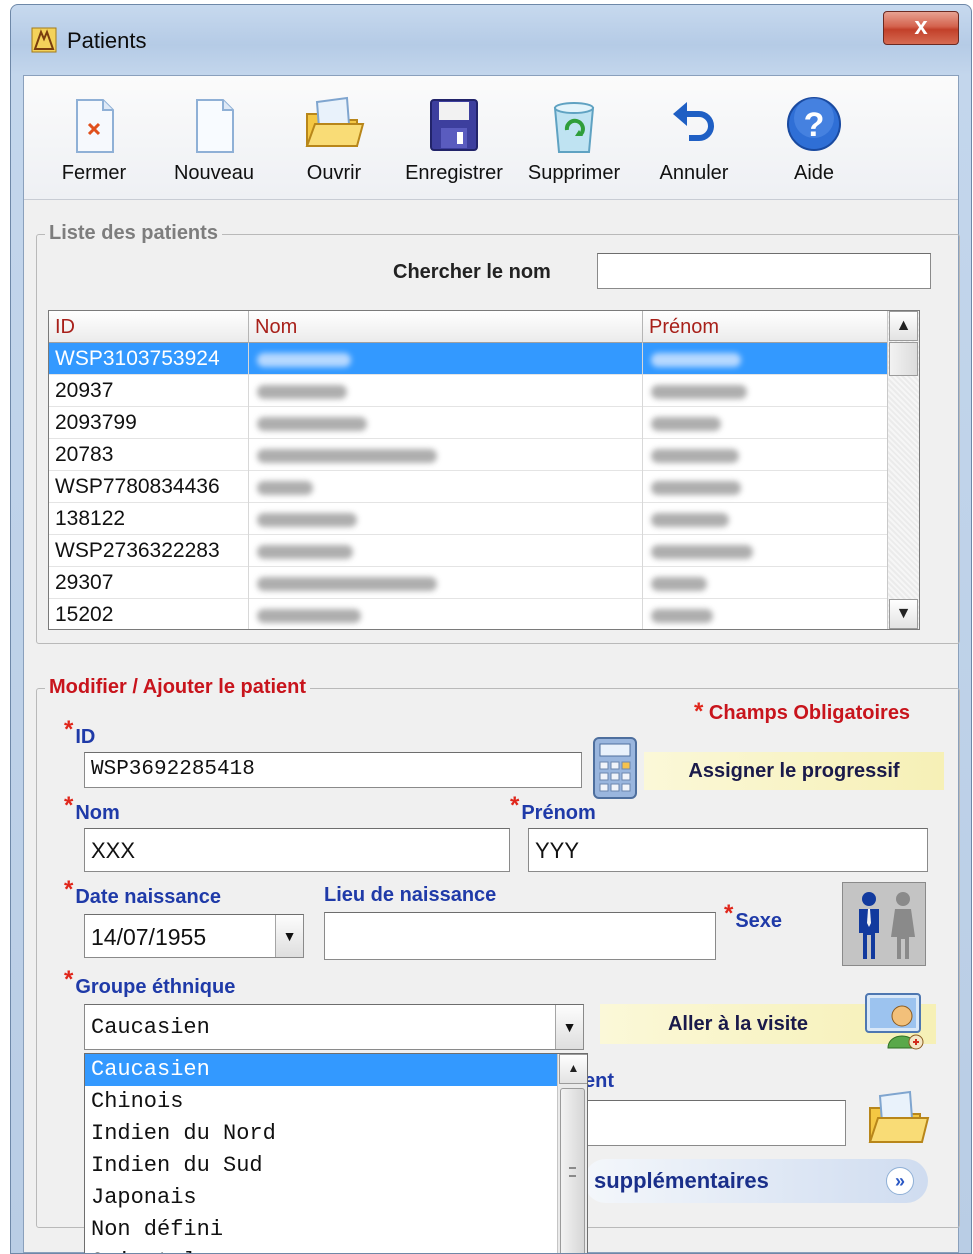 This screenshot has width=973, height=1254. What do you see at coordinates (333, 770) in the screenshot?
I see `id-input: WSP3692285418` at bounding box center [333, 770].